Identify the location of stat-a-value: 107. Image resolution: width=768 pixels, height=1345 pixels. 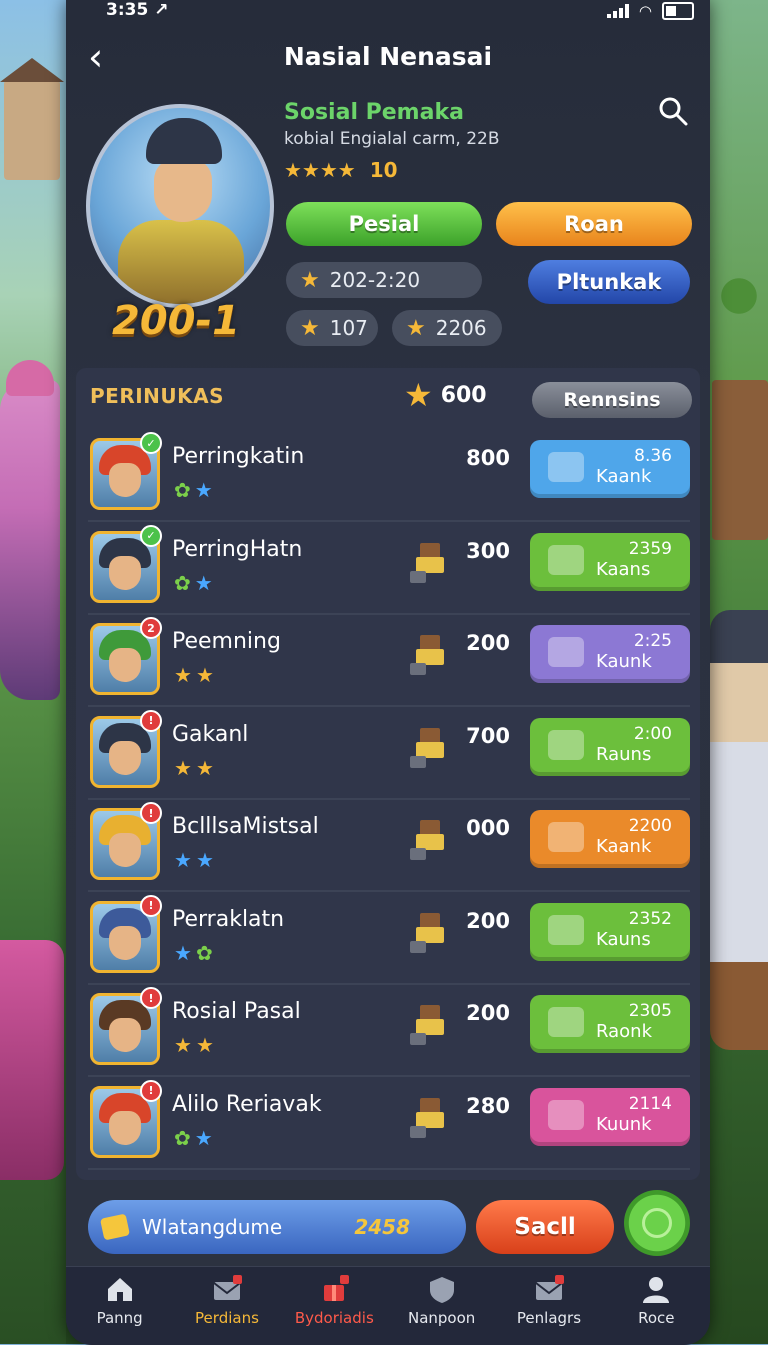
(348, 328).